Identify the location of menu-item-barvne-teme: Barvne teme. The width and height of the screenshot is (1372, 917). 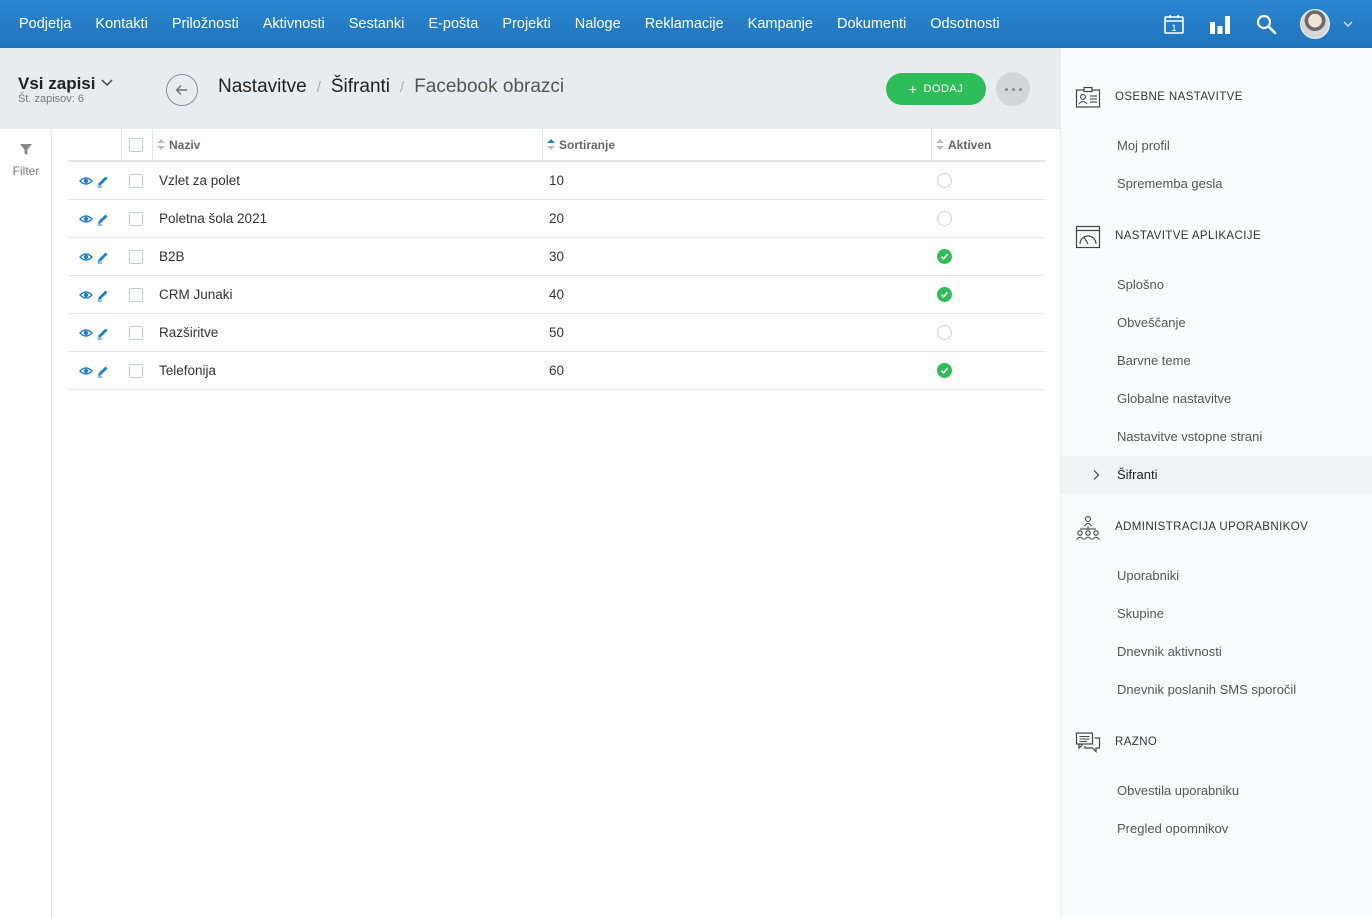
(1154, 360).